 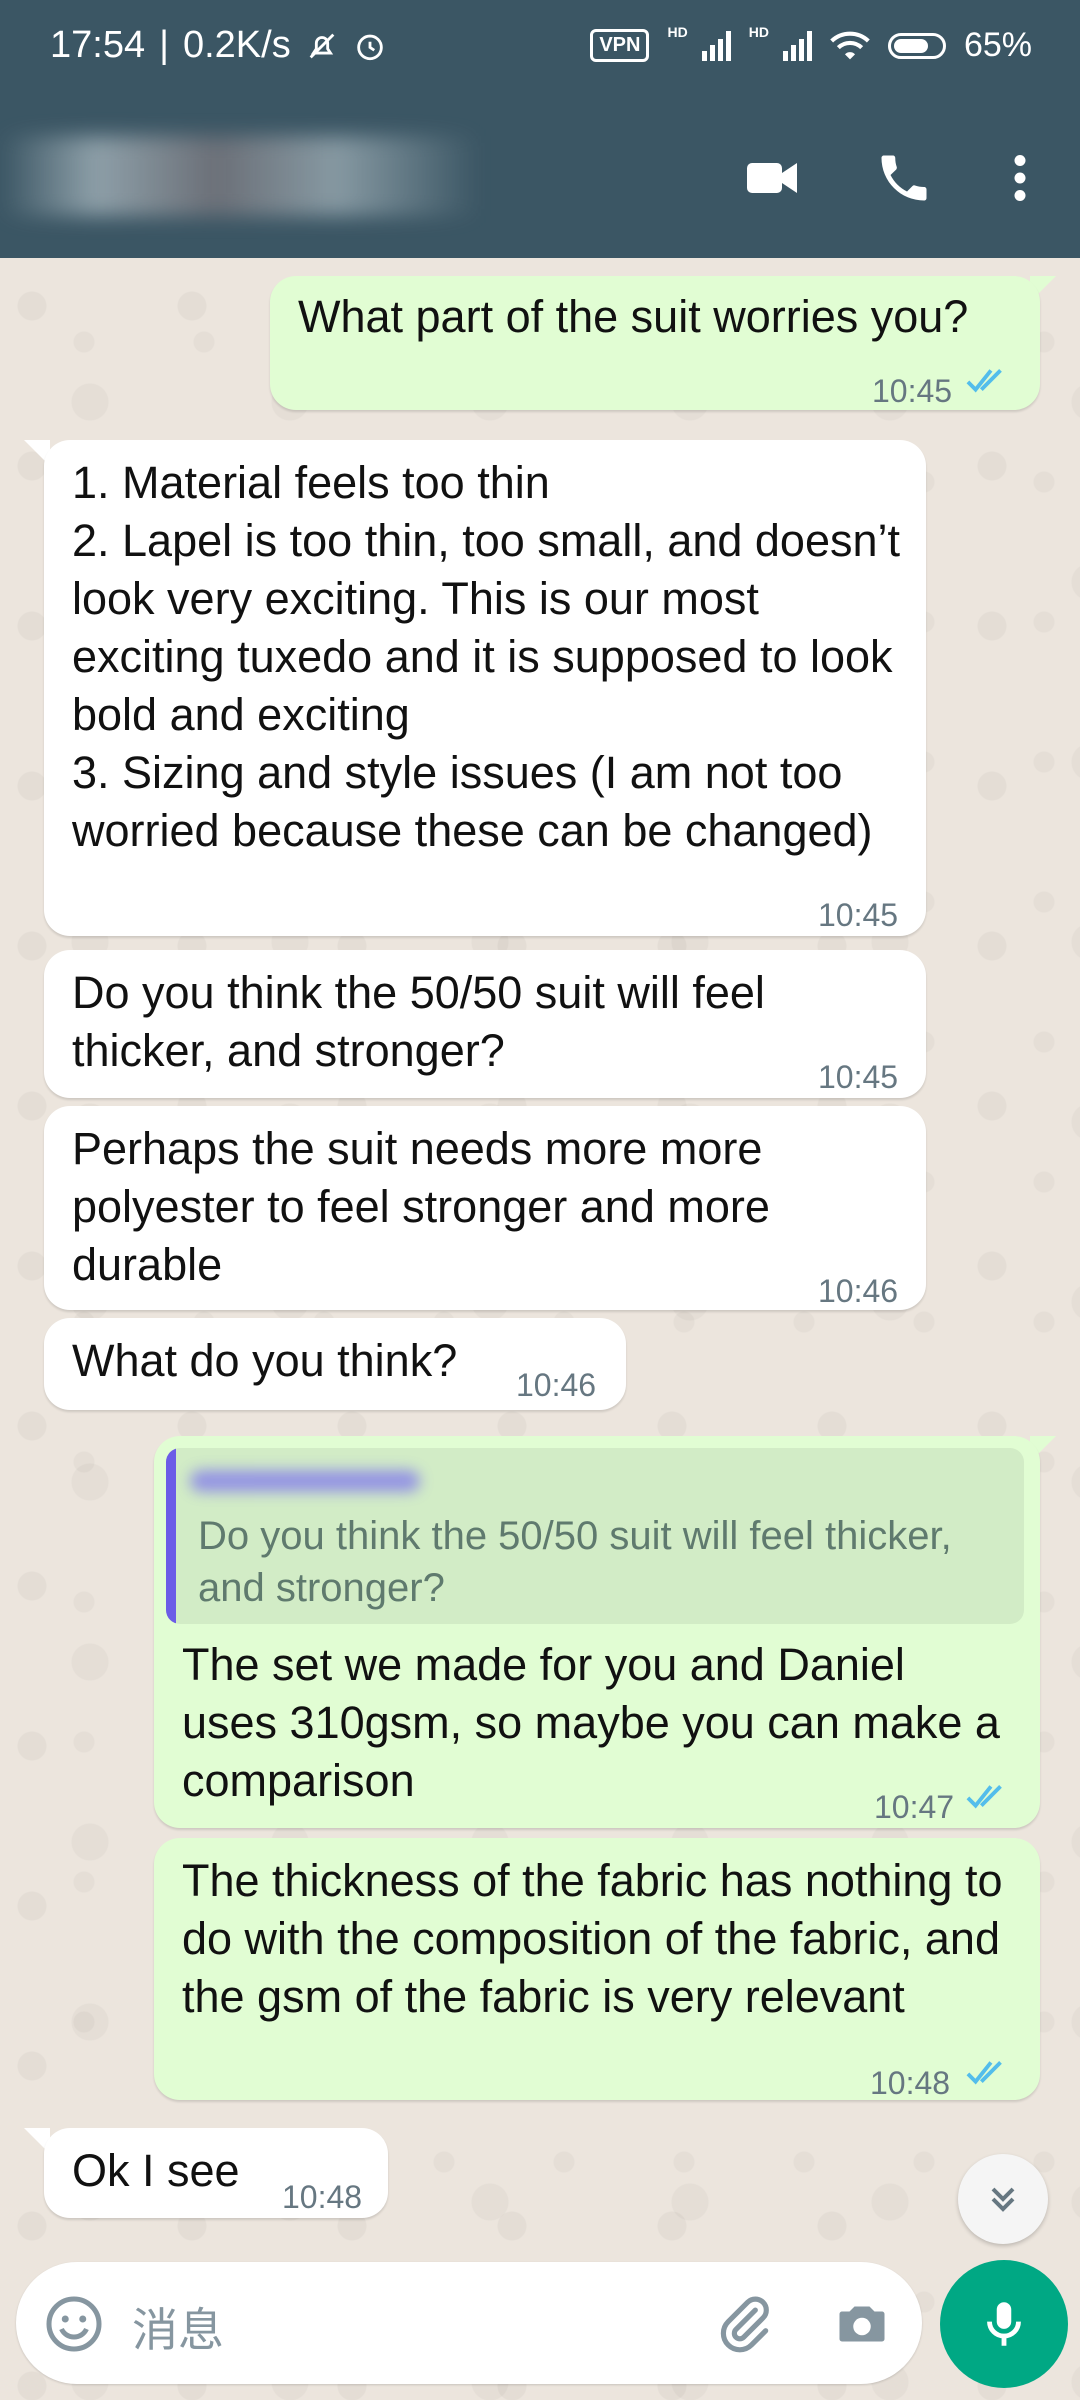 What do you see at coordinates (322, 45) in the screenshot?
I see `silent-bell-icon` at bounding box center [322, 45].